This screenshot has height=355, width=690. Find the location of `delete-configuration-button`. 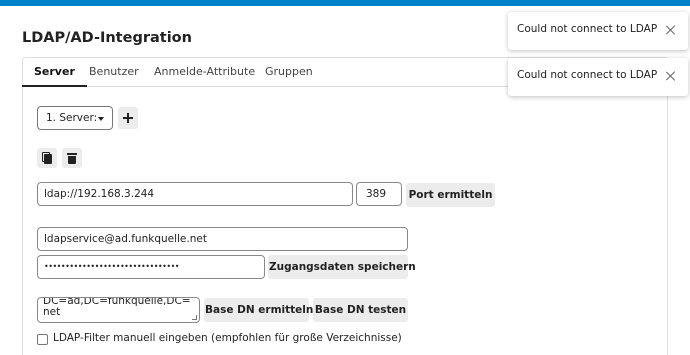

delete-configuration-button is located at coordinates (72, 158).